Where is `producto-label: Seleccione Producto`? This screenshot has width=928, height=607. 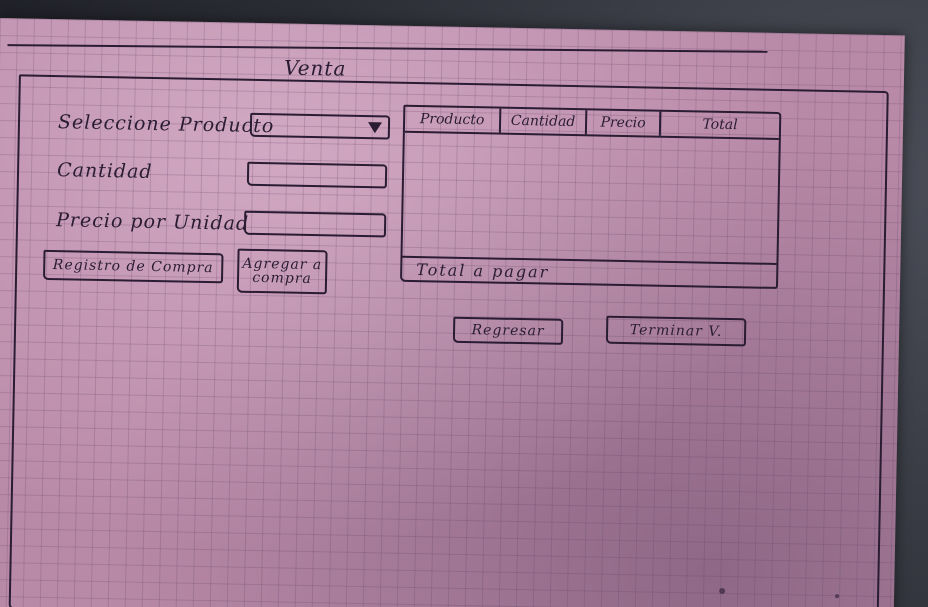 producto-label: Seleccione Producto is located at coordinates (166, 124).